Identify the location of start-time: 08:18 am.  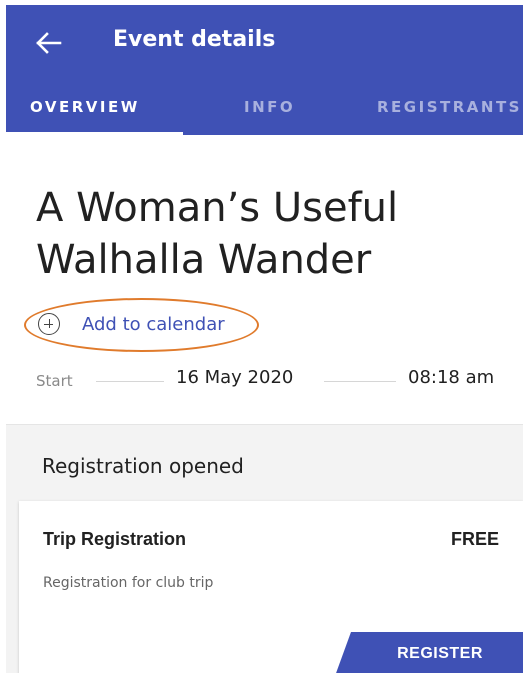
(451, 377).